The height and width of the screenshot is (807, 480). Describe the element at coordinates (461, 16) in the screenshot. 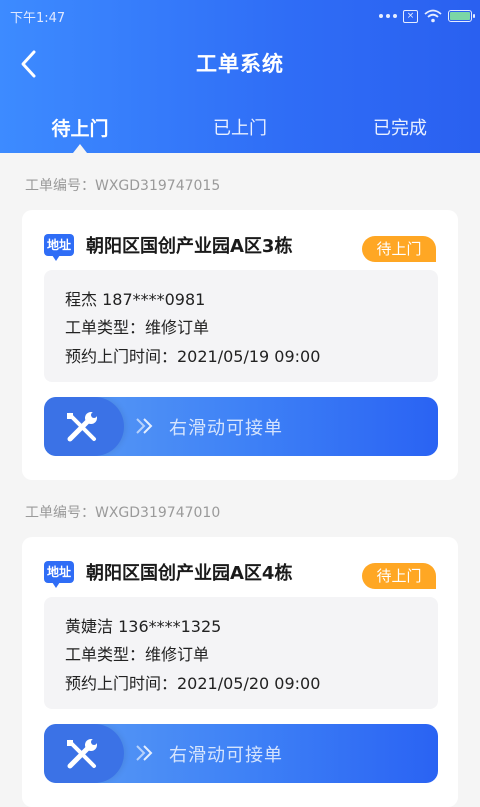

I see `battery-icon` at that location.